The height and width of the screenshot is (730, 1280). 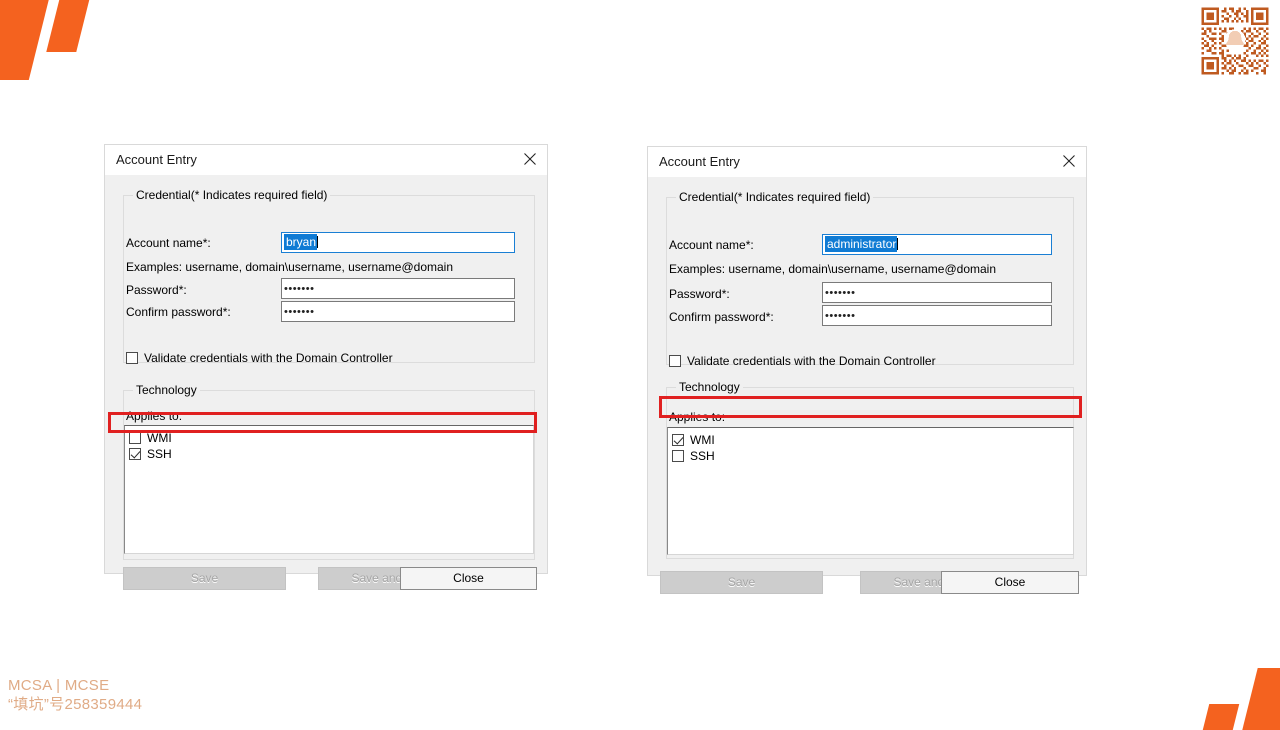 What do you see at coordinates (59, 685) in the screenshot?
I see `watermark-line-1: MCSA | MCSE` at bounding box center [59, 685].